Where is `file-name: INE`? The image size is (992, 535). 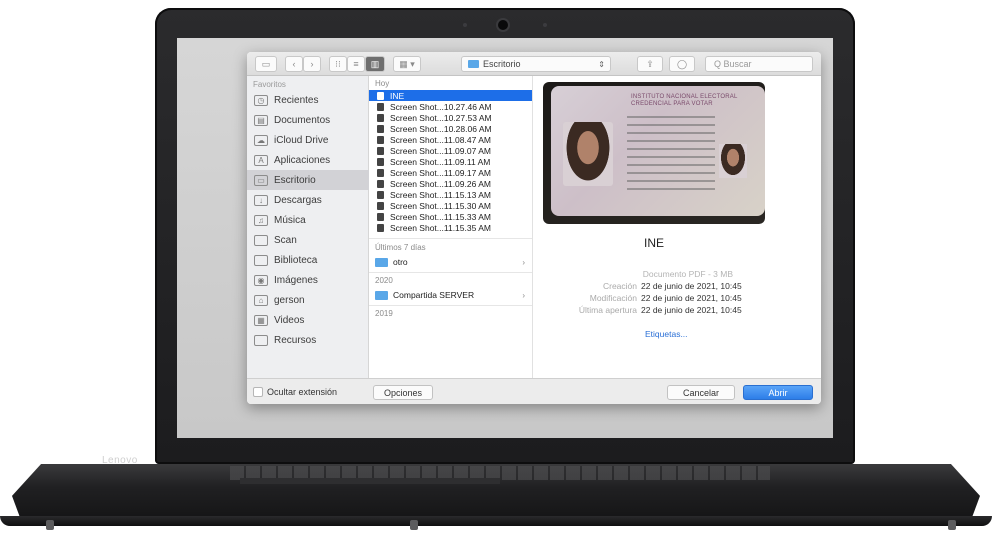
file-name: INE is located at coordinates (397, 95).